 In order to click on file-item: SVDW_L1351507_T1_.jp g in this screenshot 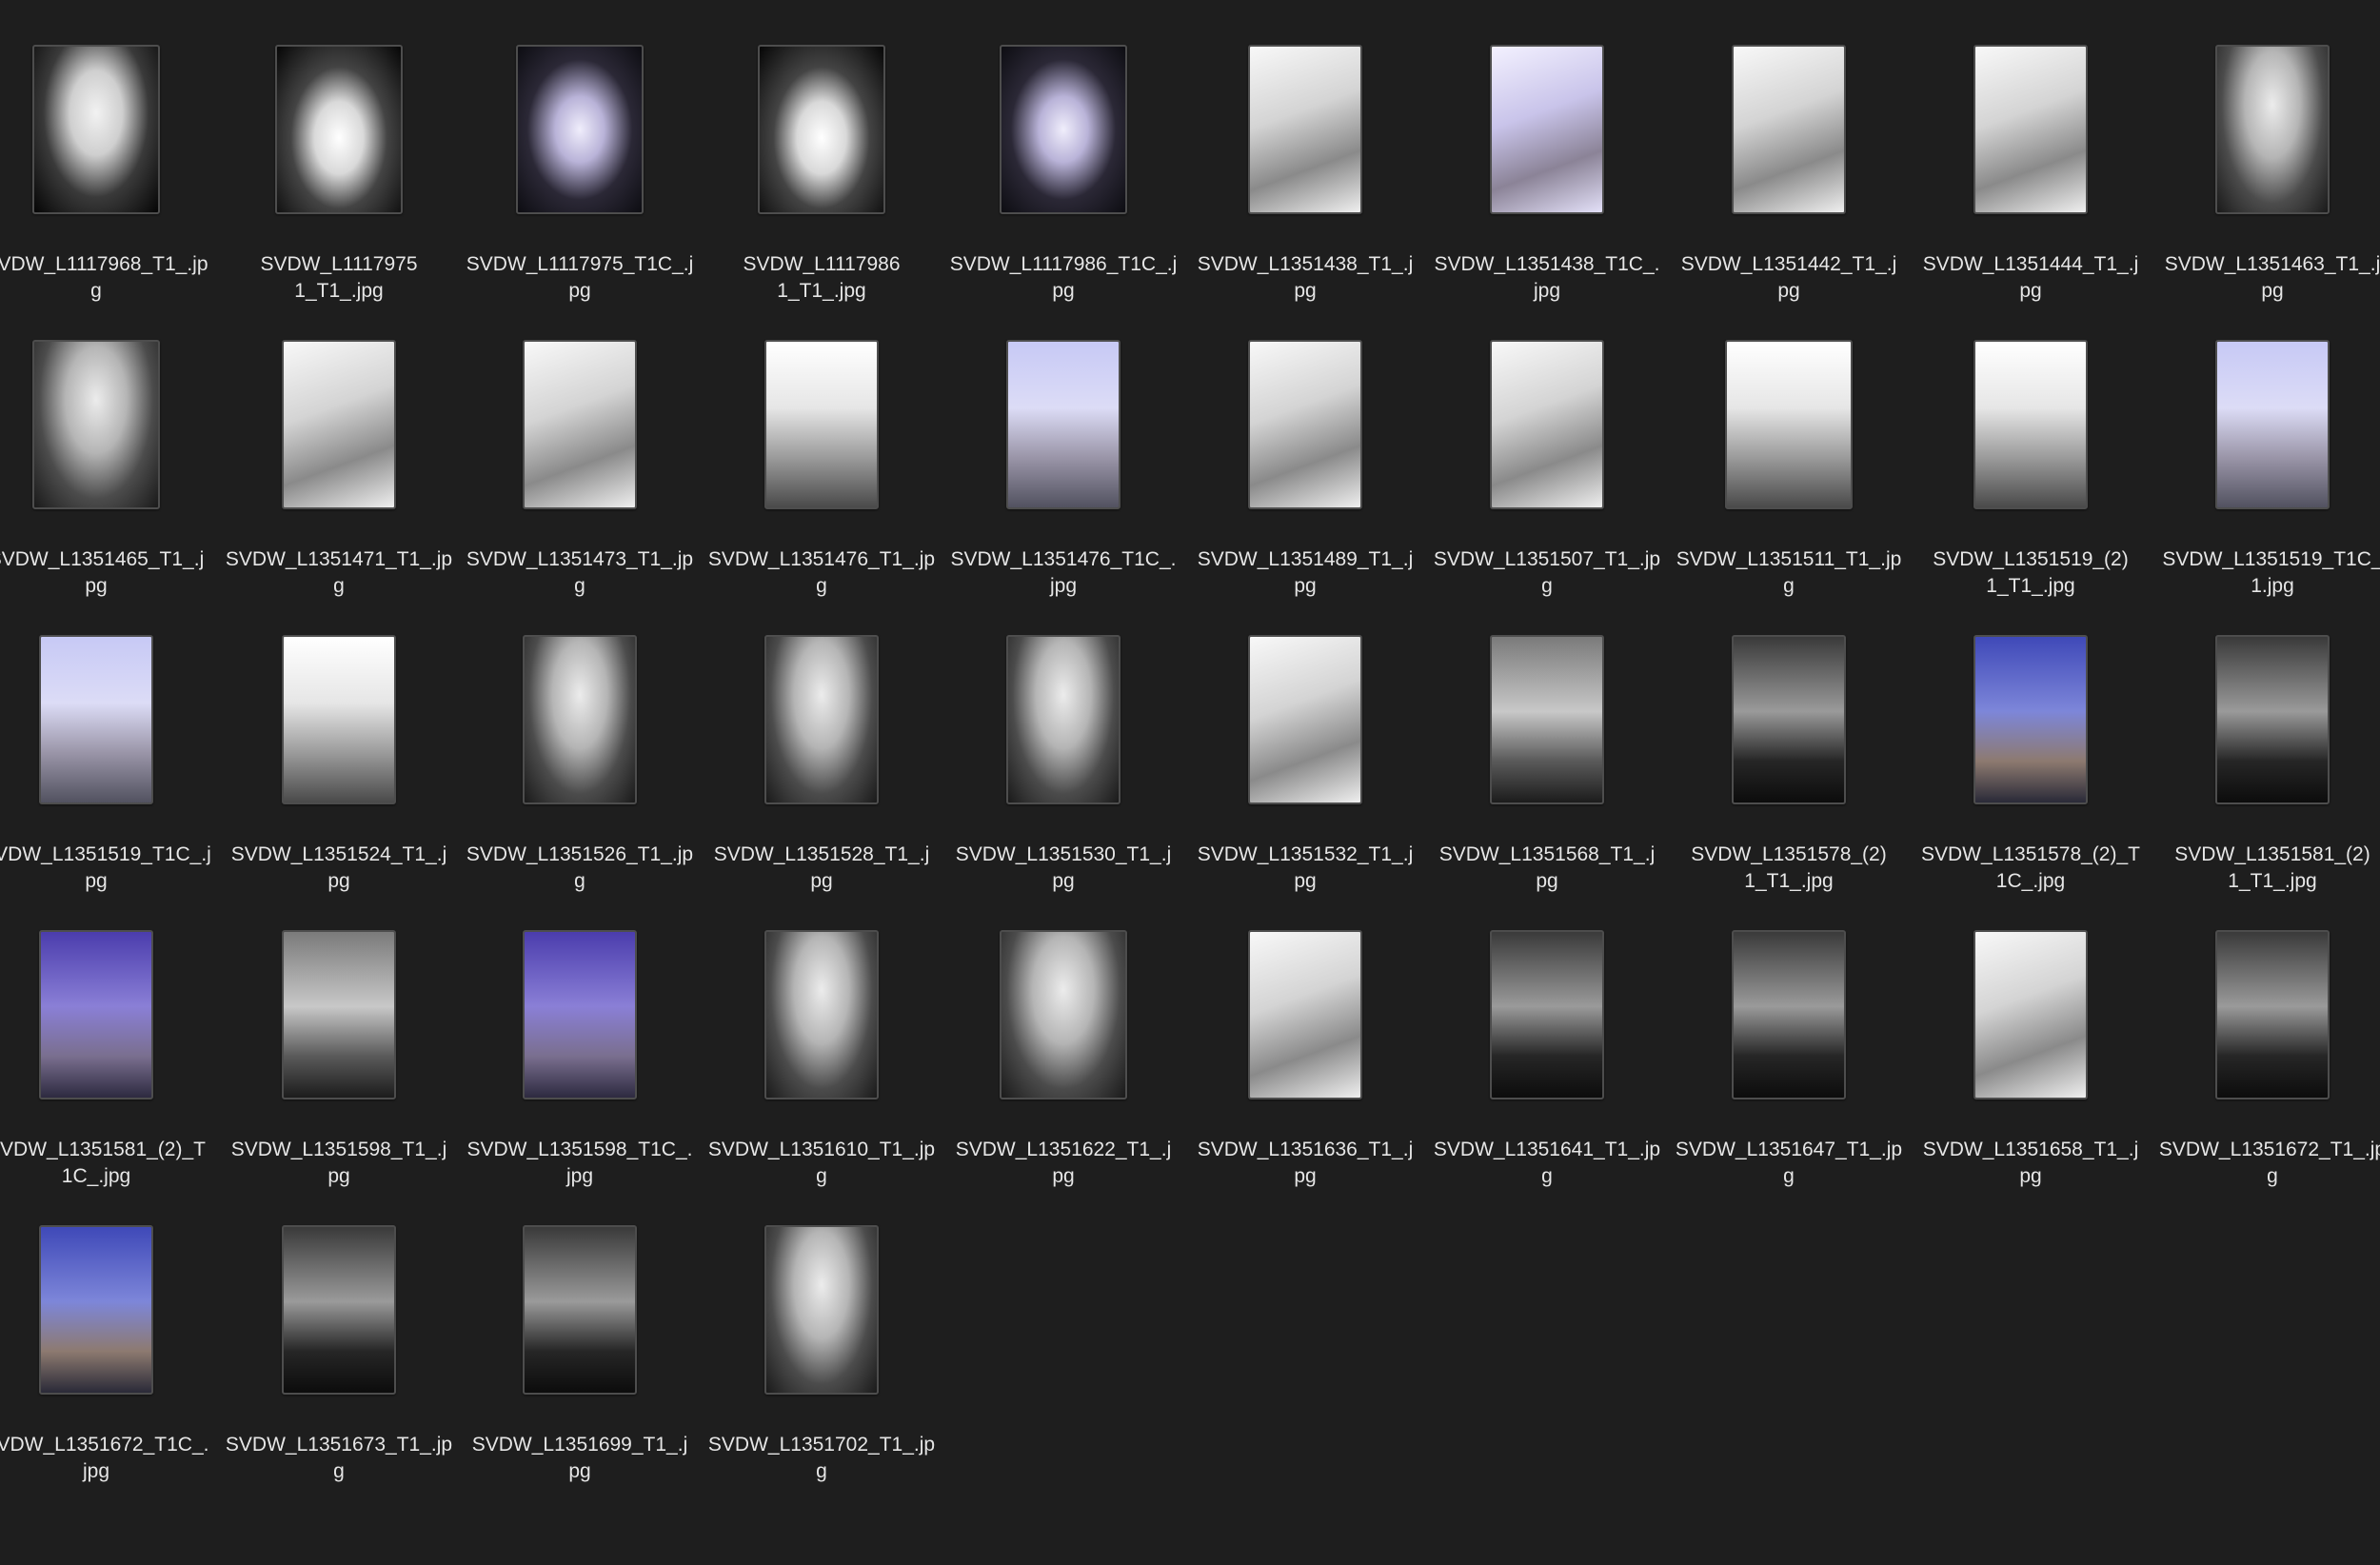, I will do `click(1547, 478)`.